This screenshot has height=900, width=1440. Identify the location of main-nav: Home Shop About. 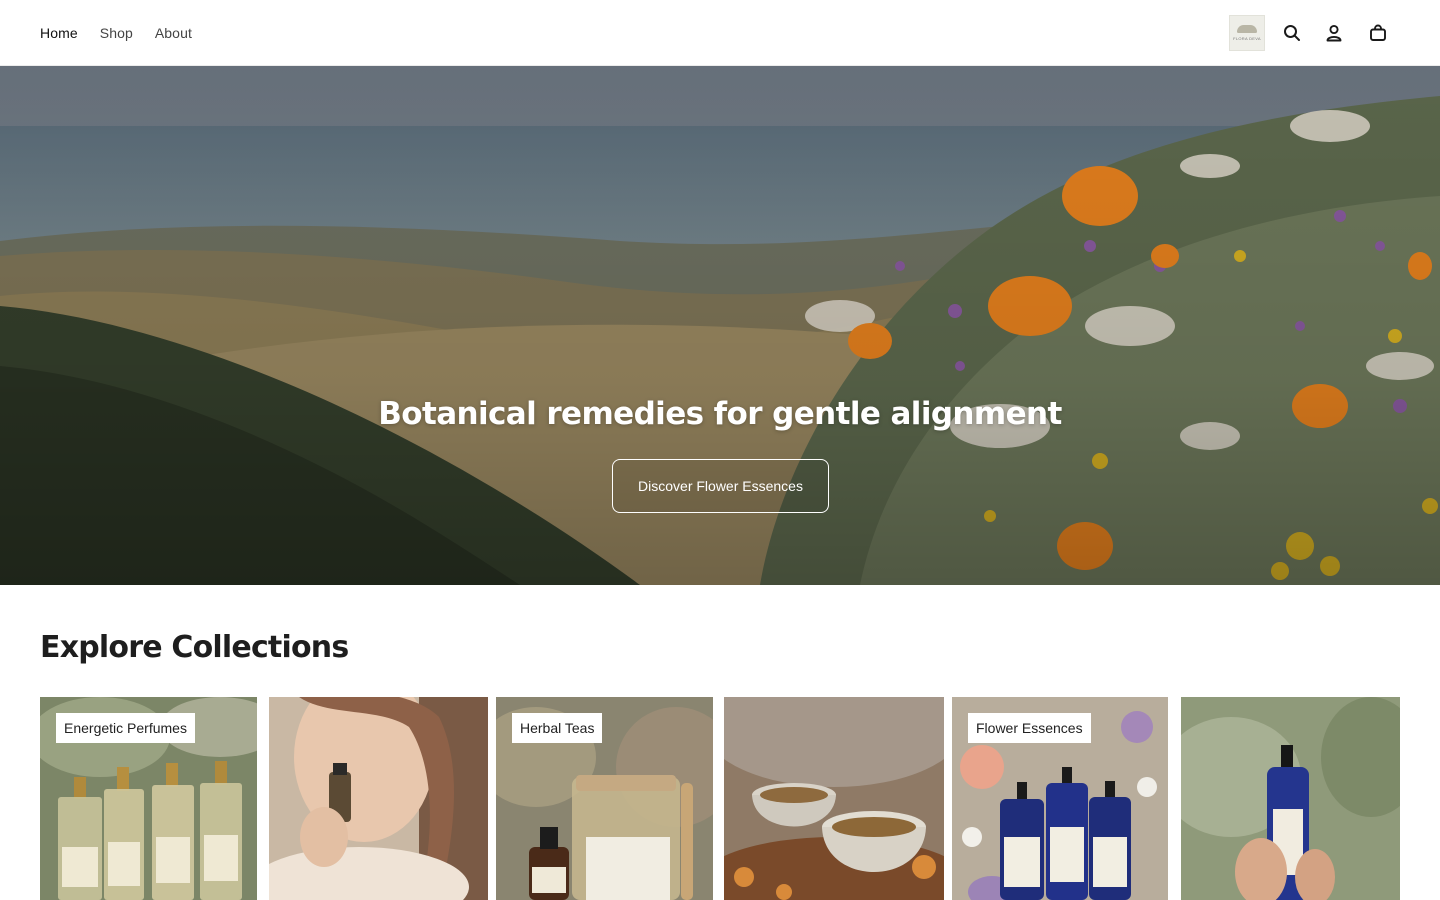
(116, 33).